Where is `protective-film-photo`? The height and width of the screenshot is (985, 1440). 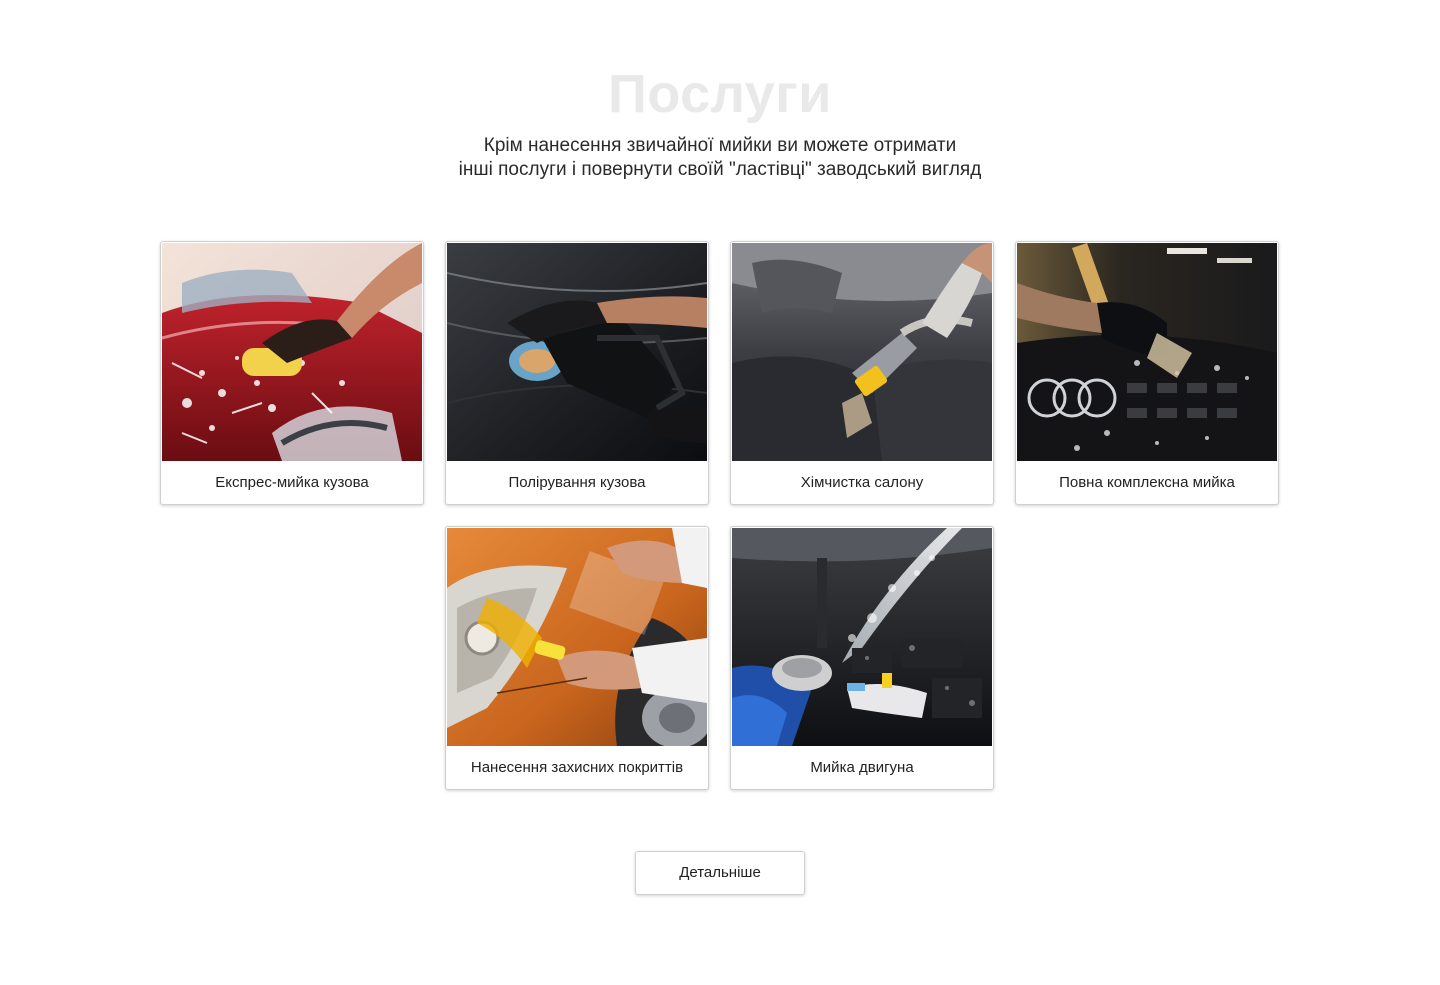 protective-film-photo is located at coordinates (577, 637).